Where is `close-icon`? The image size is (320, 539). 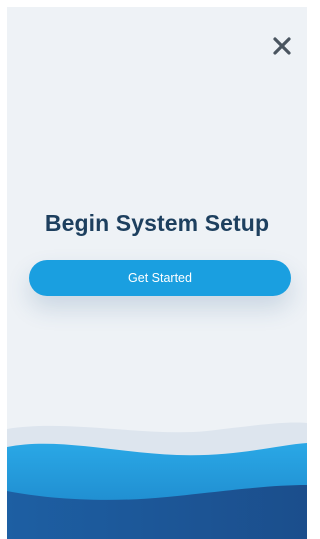
close-icon is located at coordinates (282, 46).